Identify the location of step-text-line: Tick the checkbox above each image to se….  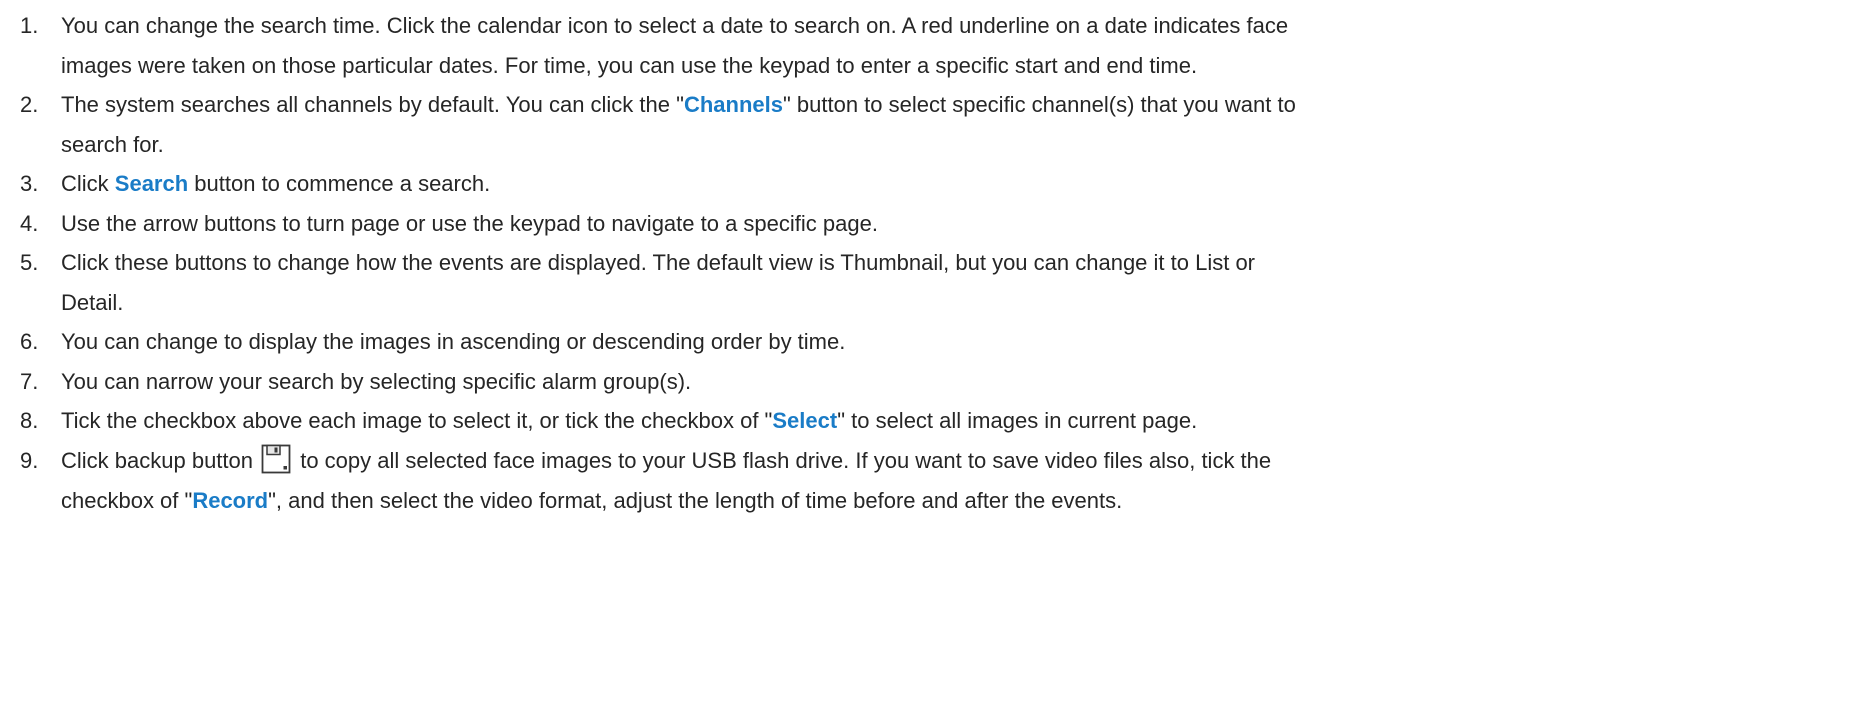
(629, 421).